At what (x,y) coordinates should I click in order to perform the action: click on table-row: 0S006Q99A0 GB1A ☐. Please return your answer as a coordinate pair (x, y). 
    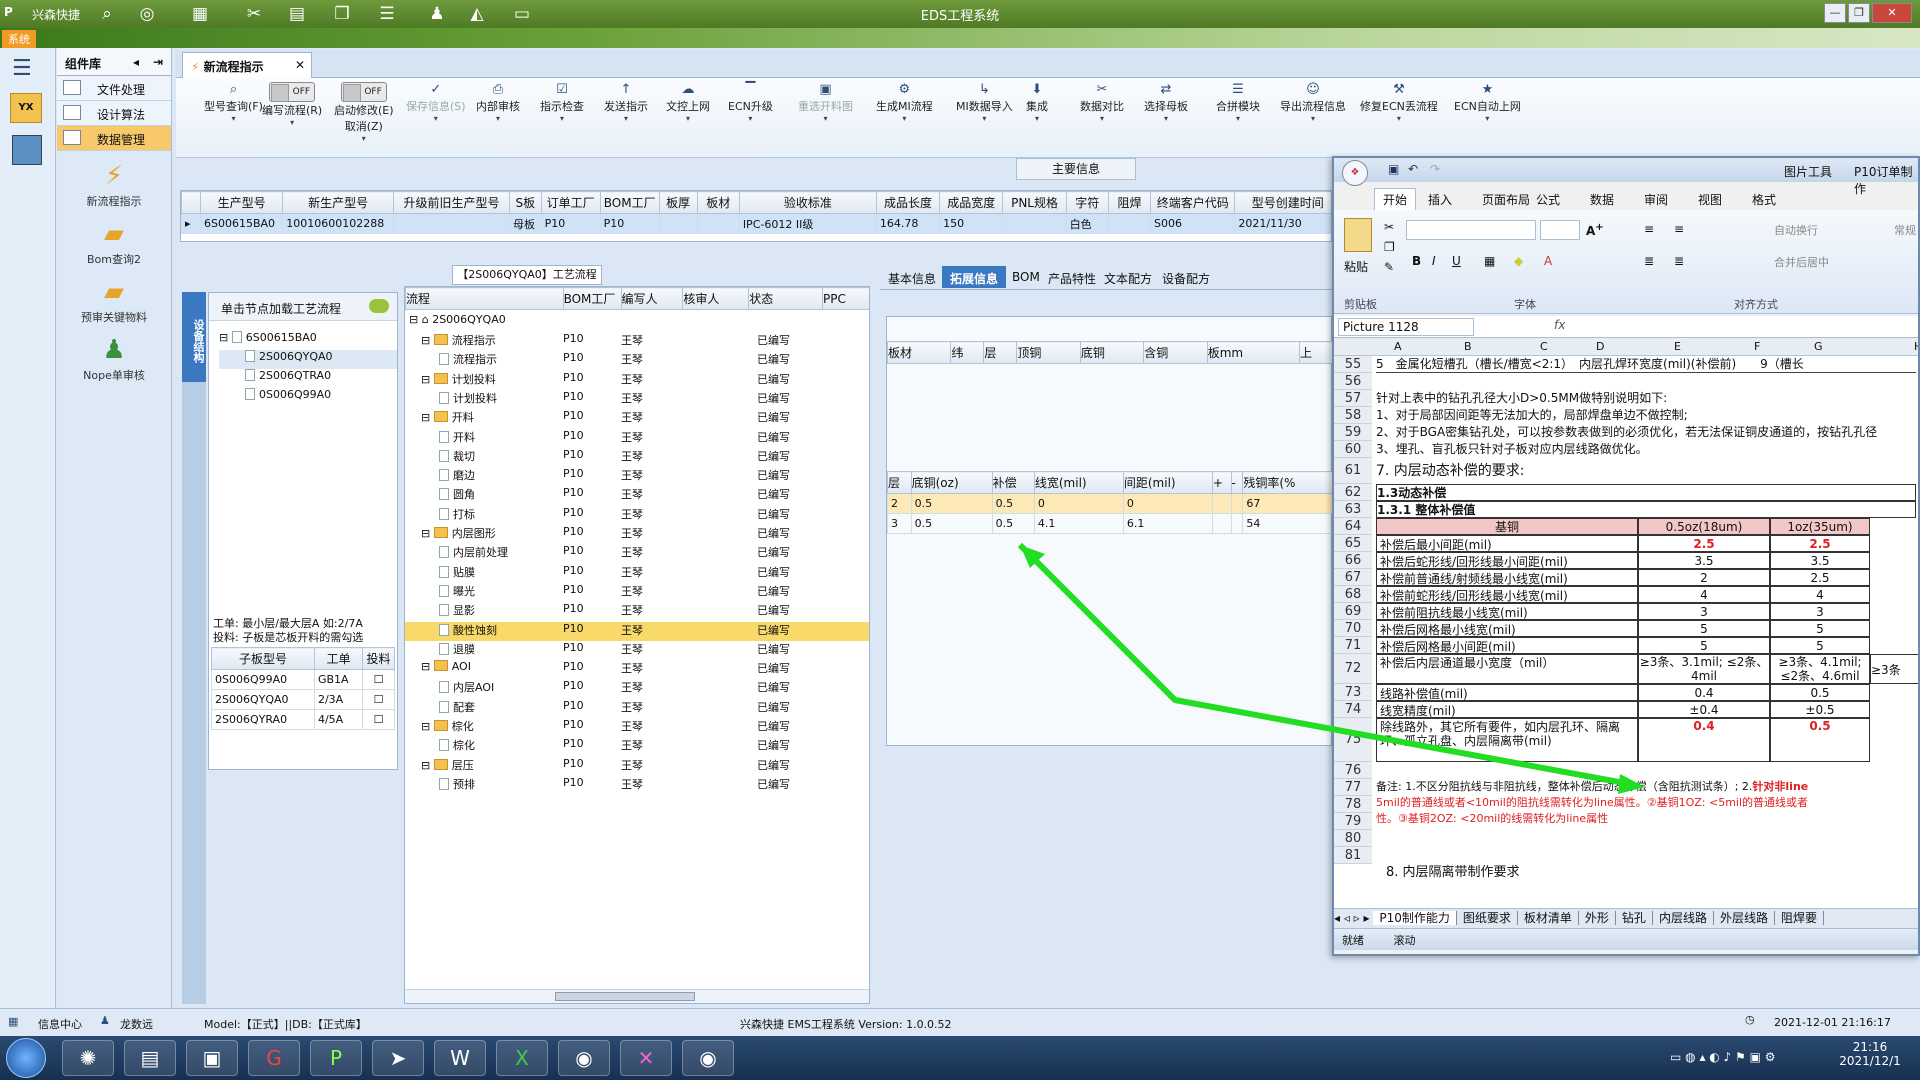
    Looking at the image, I should click on (303, 679).